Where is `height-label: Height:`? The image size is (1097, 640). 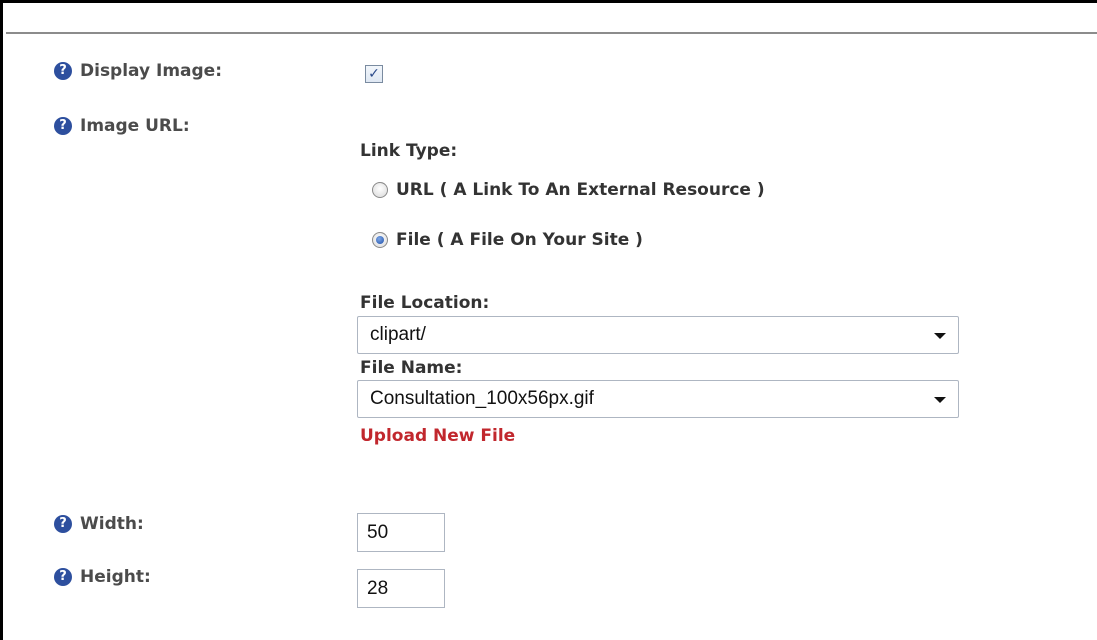
height-label: Height: is located at coordinates (115, 577).